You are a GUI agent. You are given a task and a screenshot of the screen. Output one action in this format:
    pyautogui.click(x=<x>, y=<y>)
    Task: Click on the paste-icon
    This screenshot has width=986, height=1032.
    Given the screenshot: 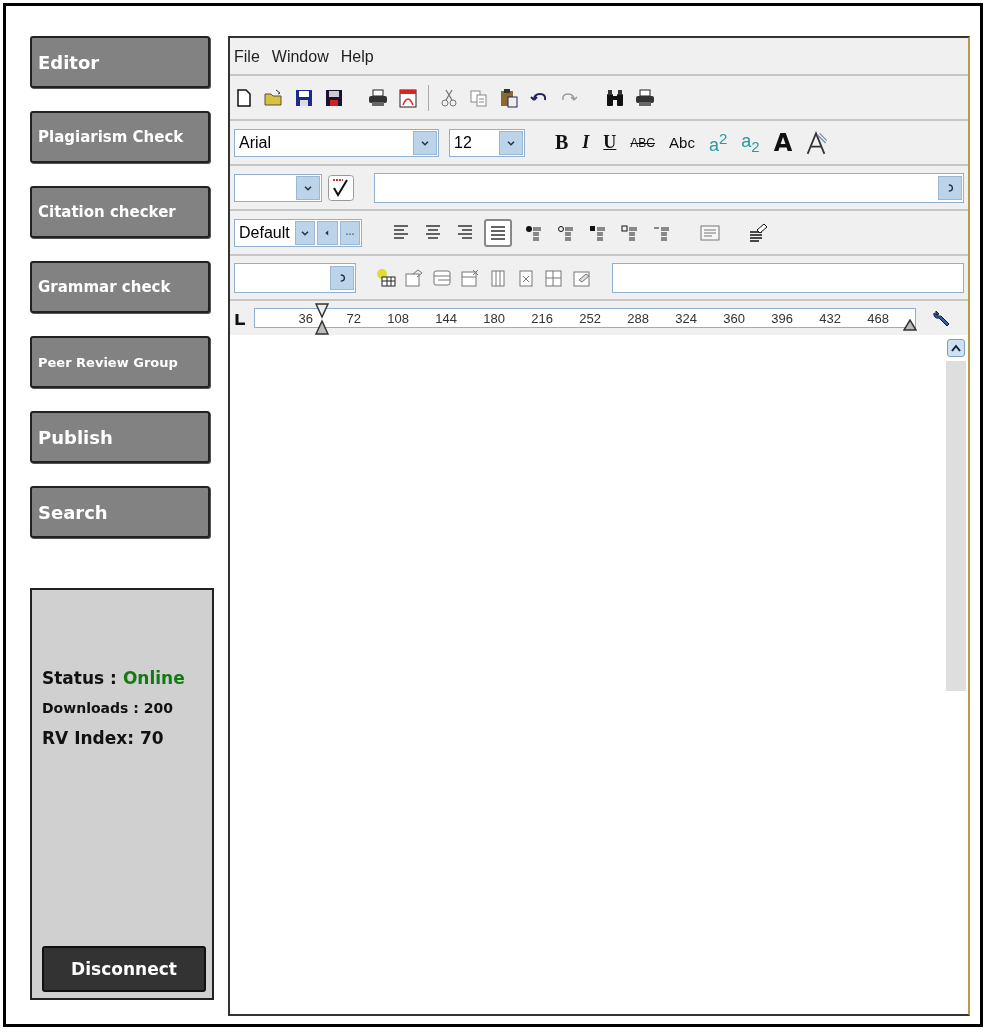 What is the action you would take?
    pyautogui.click(x=509, y=97)
    